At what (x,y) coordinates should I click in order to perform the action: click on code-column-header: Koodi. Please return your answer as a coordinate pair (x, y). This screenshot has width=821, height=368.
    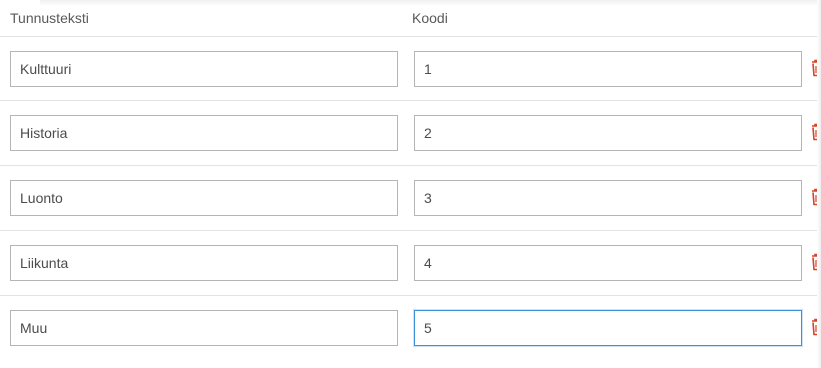
    Looking at the image, I should click on (430, 18).